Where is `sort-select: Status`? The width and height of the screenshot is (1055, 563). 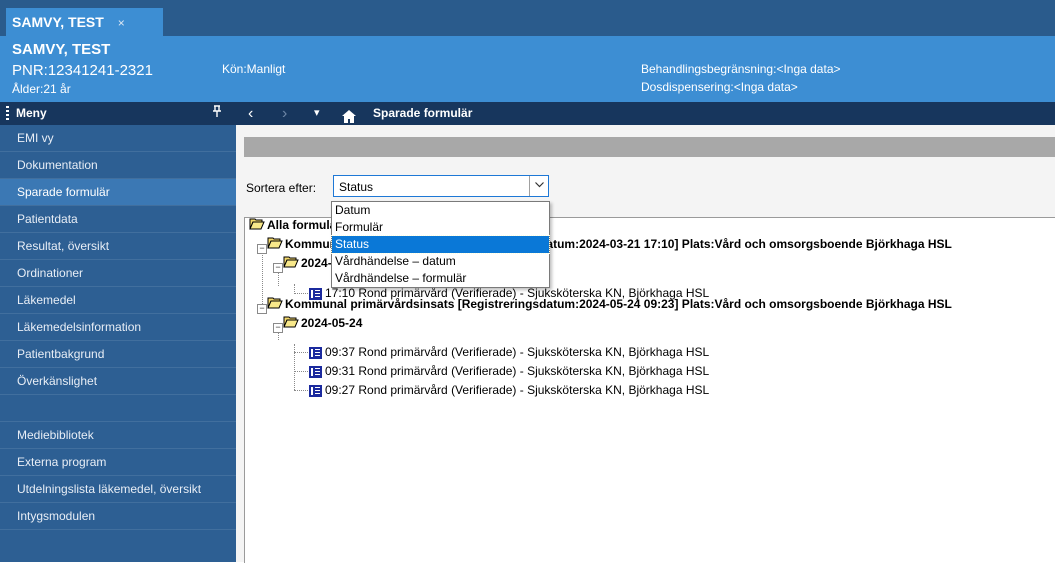 sort-select: Status is located at coordinates (441, 186).